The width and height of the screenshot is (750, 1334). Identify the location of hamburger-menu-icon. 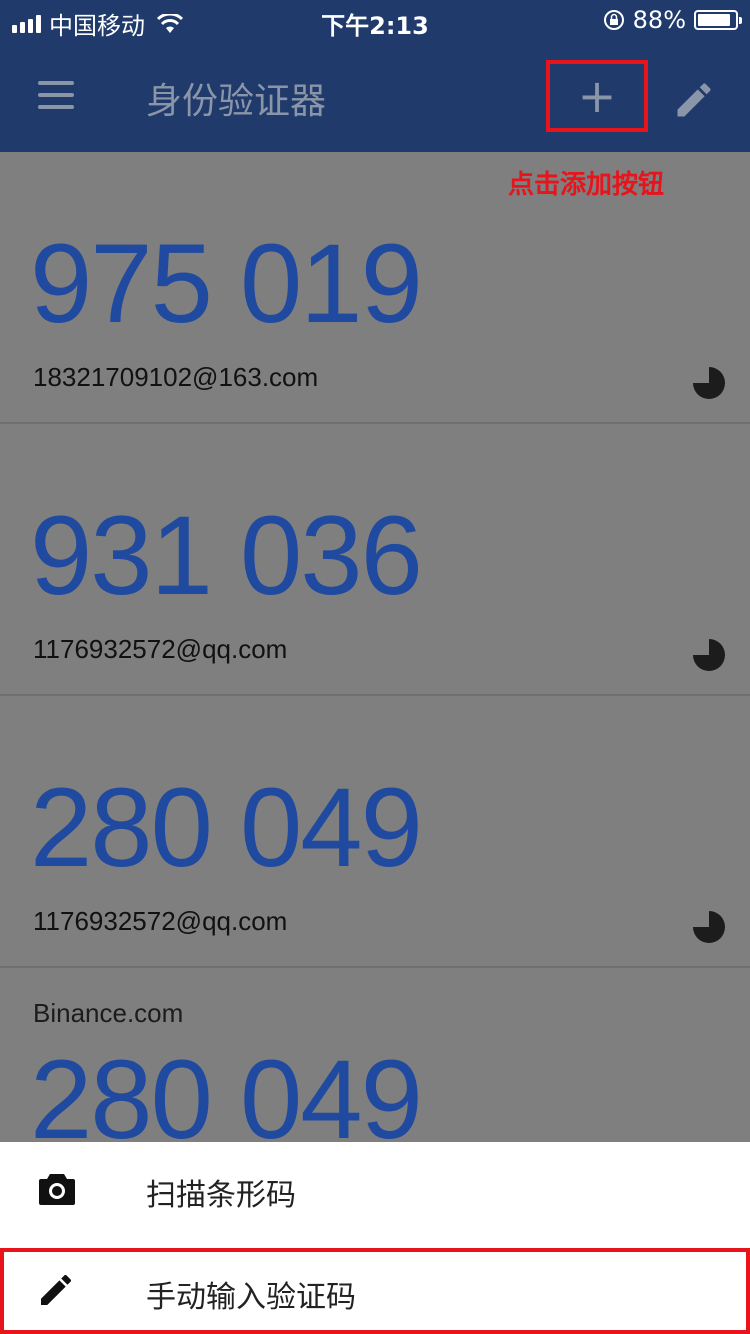
(56, 95).